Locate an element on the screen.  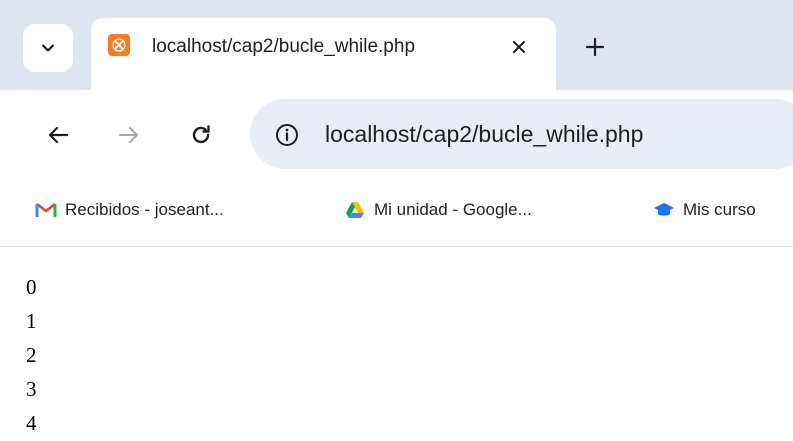
reload-button is located at coordinates (201, 135).